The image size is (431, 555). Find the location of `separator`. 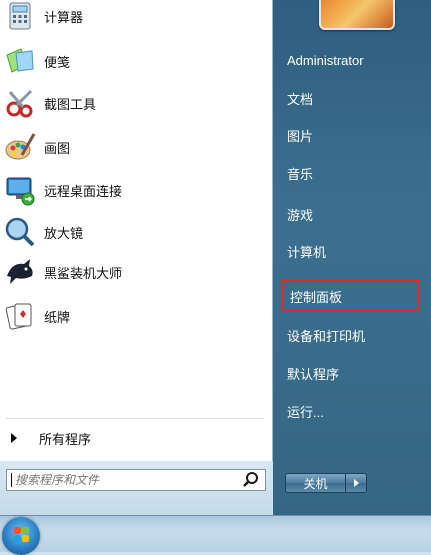

separator is located at coordinates (135, 418).